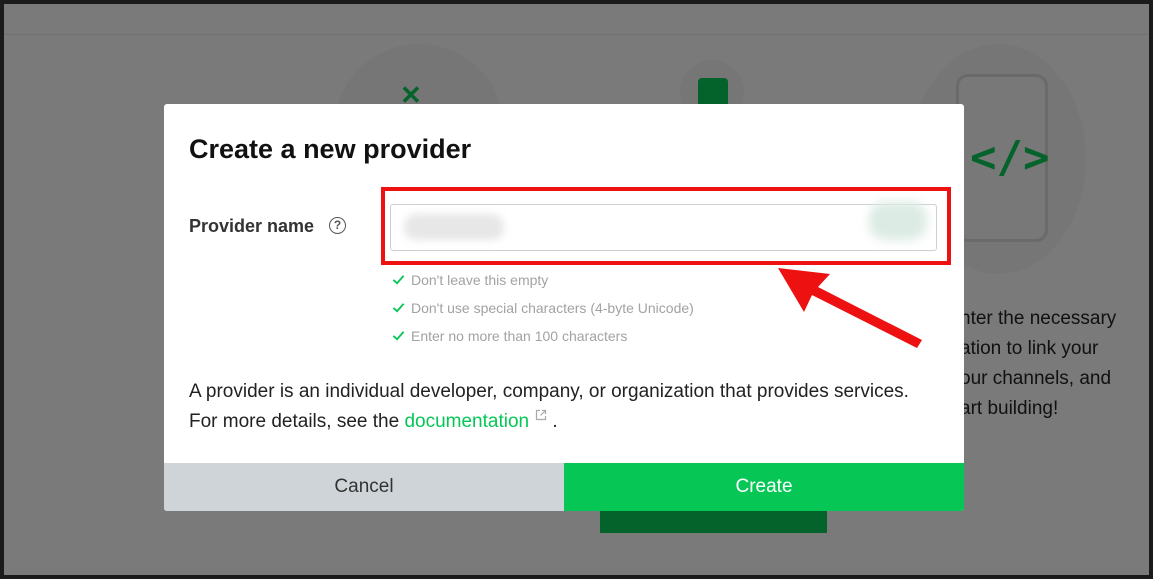 The width and height of the screenshot is (1153, 579). Describe the element at coordinates (337, 225) in the screenshot. I see `help-icon: ?` at that location.